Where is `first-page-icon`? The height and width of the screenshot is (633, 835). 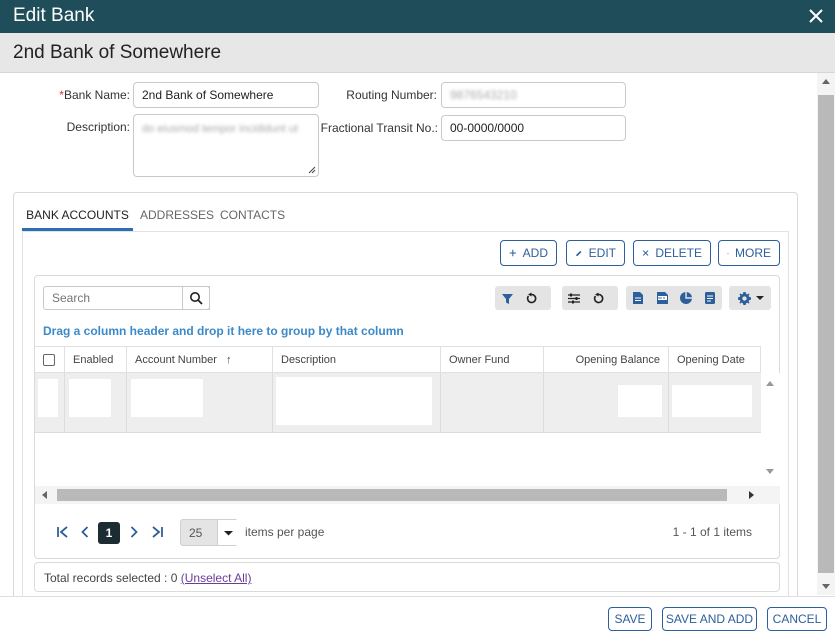 first-page-icon is located at coordinates (62, 532).